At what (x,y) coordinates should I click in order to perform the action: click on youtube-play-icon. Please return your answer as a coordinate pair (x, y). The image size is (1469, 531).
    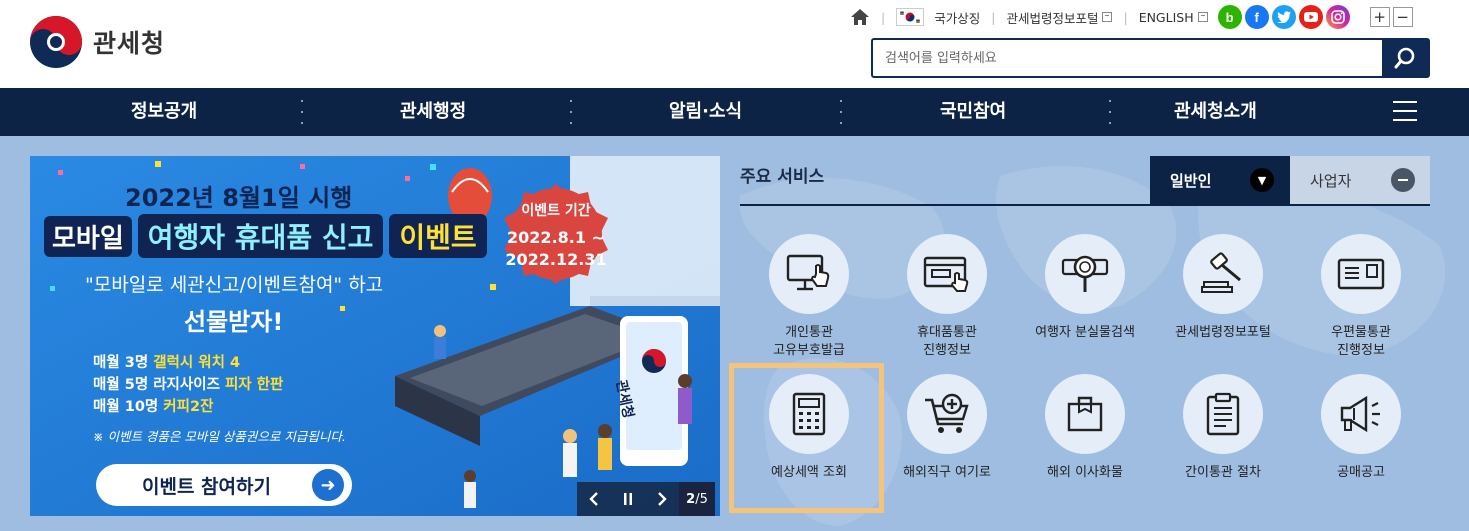
    Looking at the image, I should click on (1310, 17).